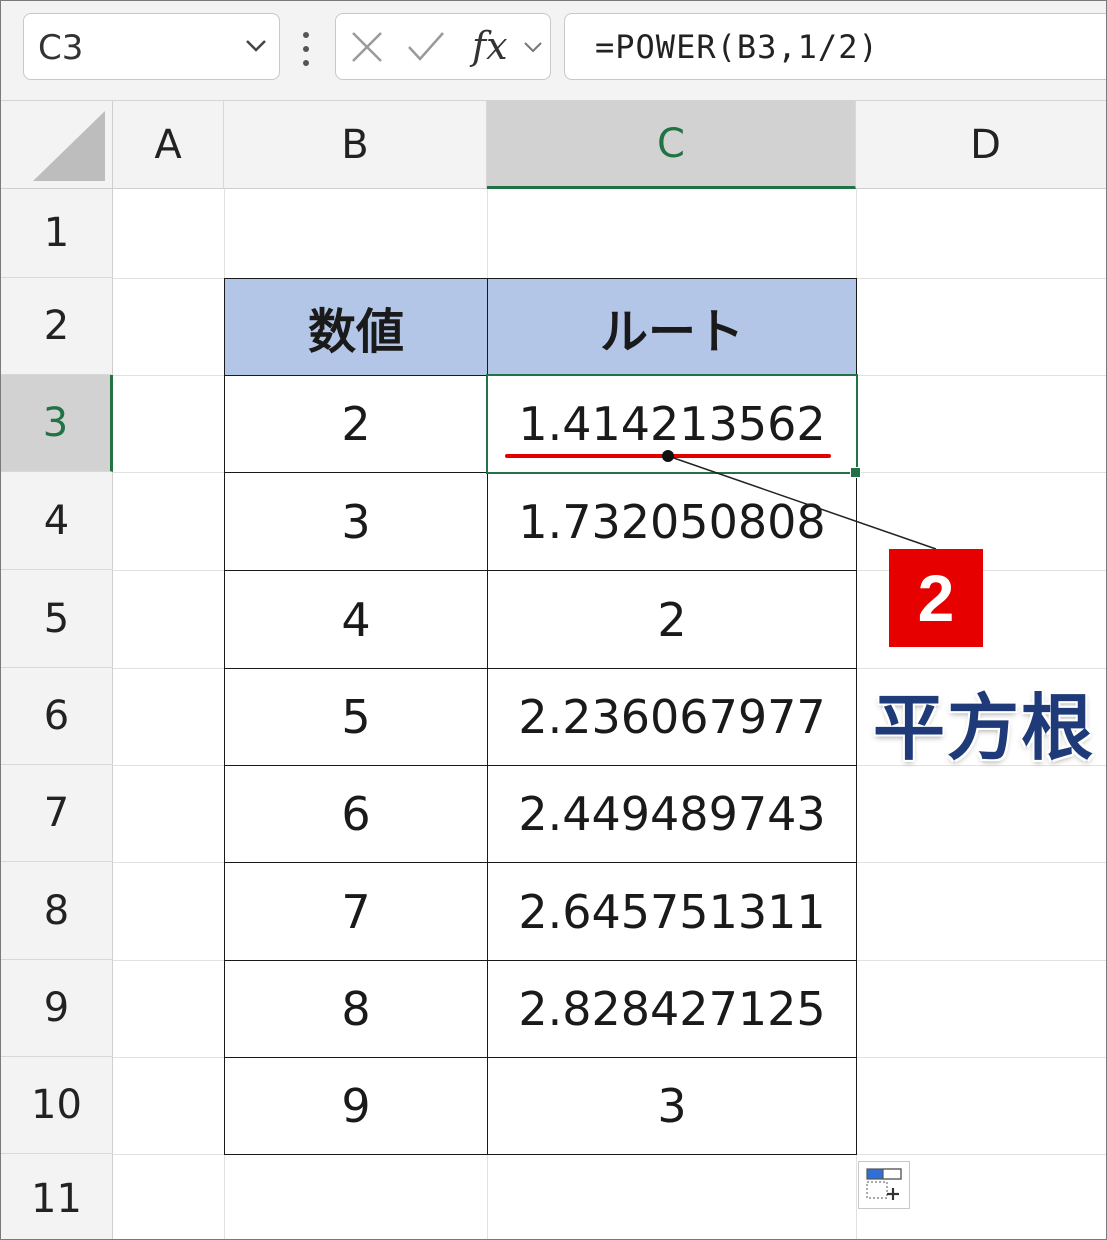  I want to click on step-number-badge: 2, so click(936, 598).